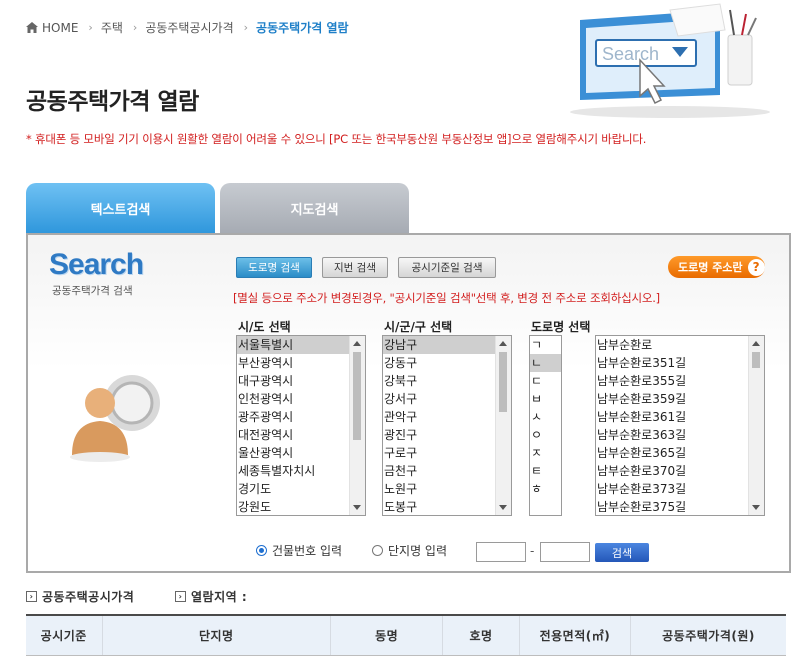 The height and width of the screenshot is (668, 797). Describe the element at coordinates (301, 345) in the screenshot. I see `list-item: 서울특별시` at that location.